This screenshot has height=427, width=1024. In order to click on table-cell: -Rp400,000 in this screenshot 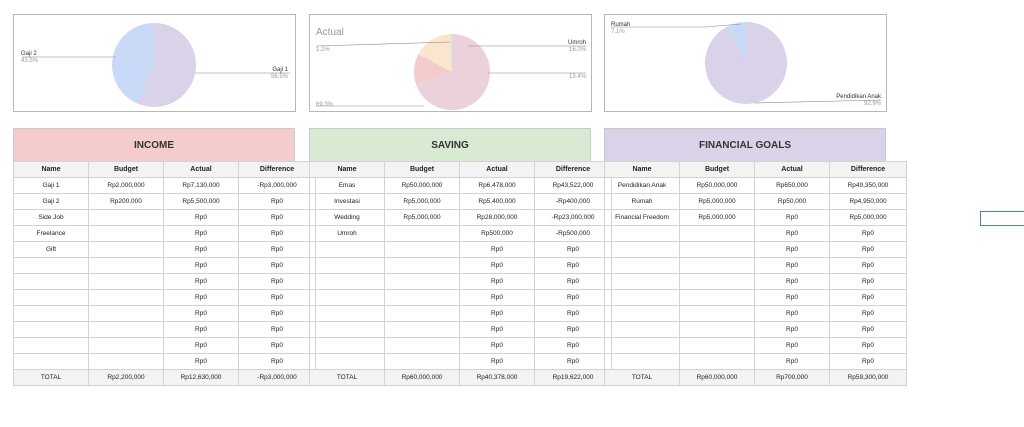, I will do `click(573, 201)`.